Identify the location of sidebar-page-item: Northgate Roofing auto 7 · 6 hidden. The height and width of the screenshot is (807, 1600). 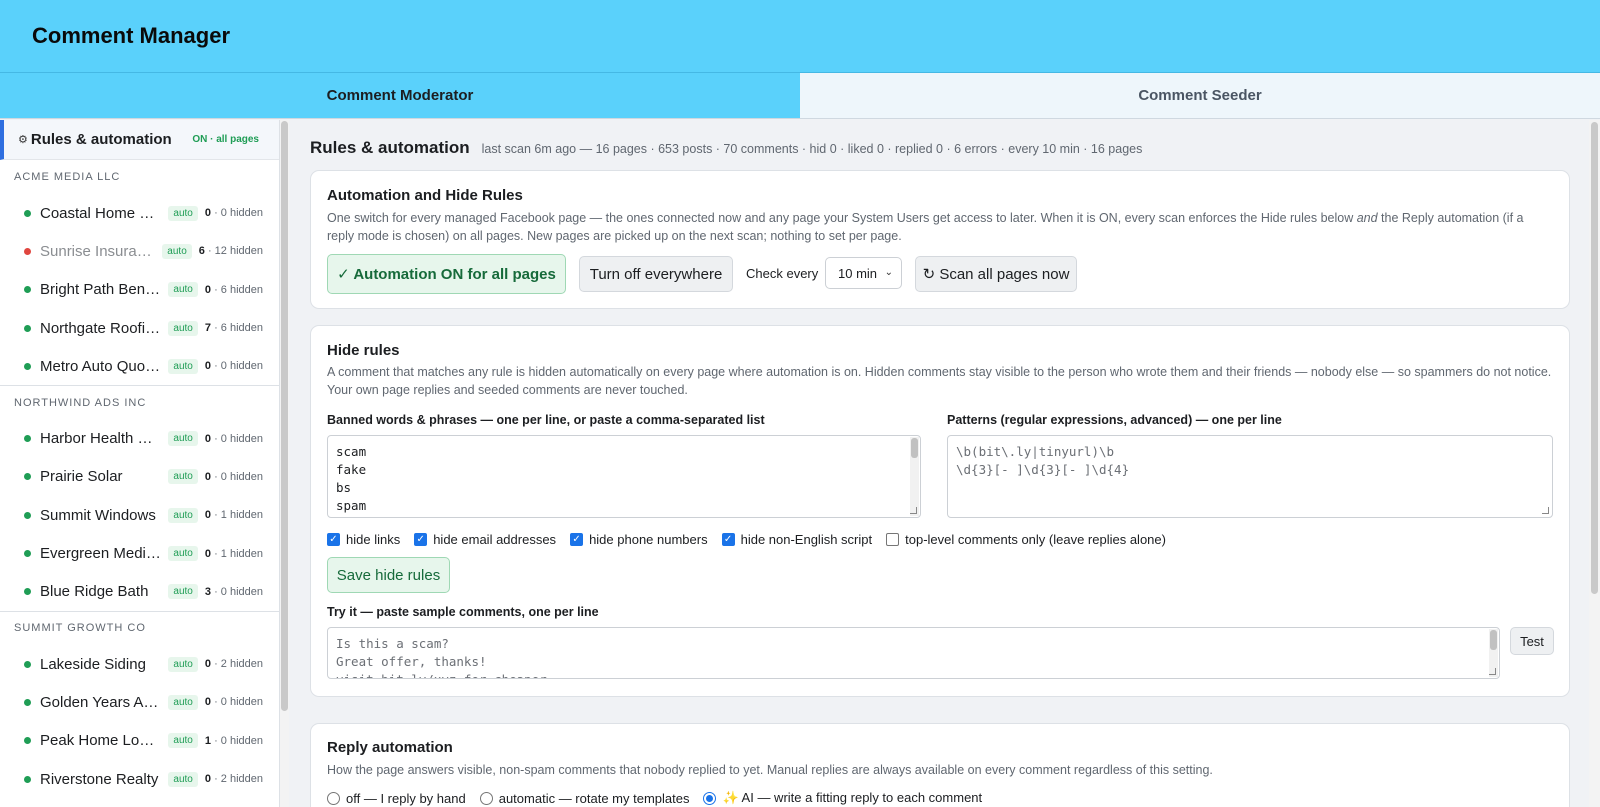
(139, 328).